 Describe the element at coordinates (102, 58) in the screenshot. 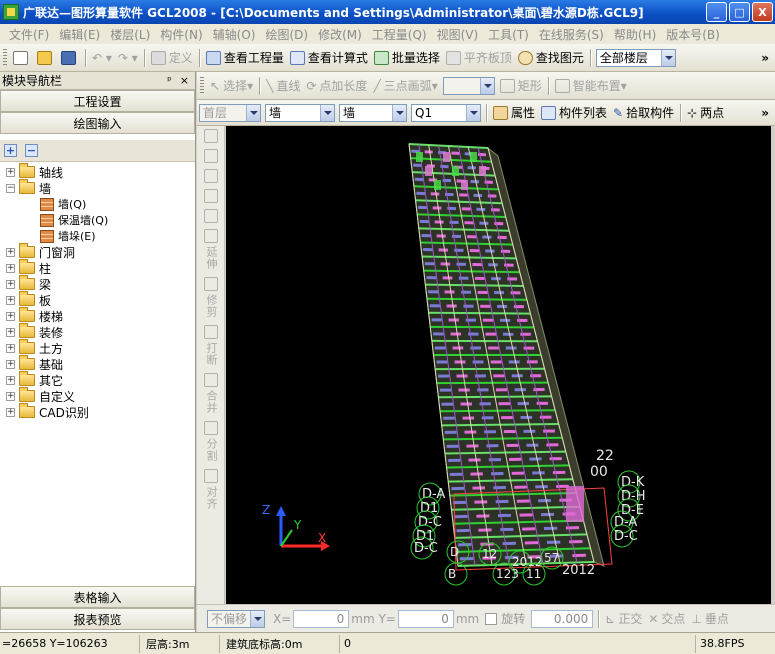

I see `undo-button: ↶ ▾` at that location.